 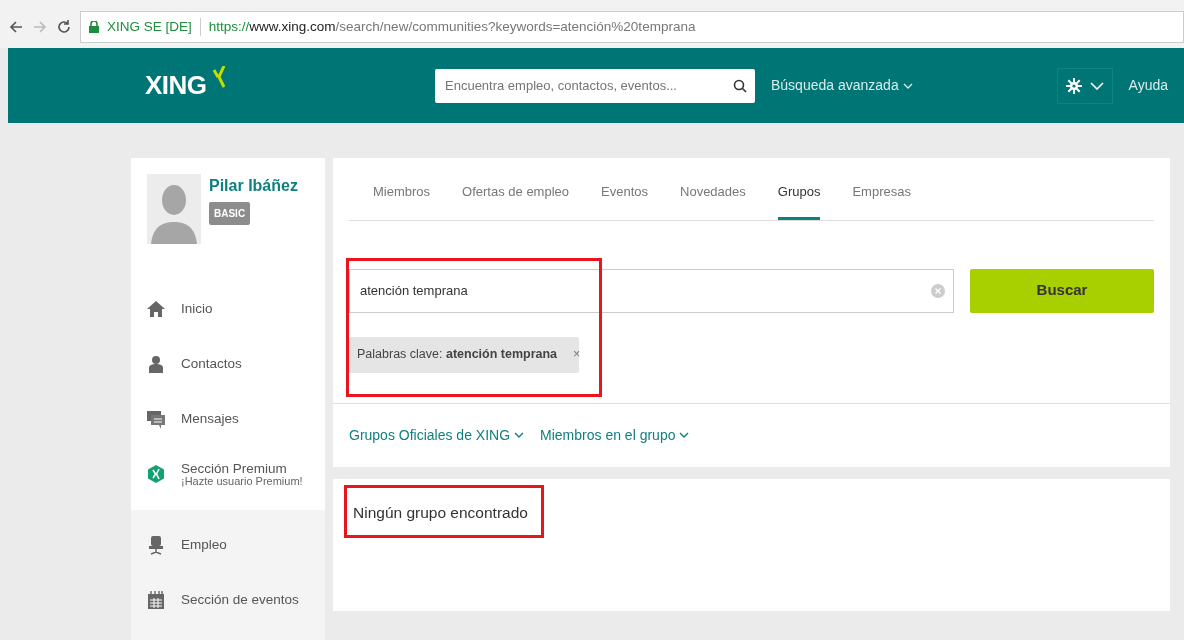 I want to click on sidebar-item-label: Sección Premium, so click(x=234, y=469).